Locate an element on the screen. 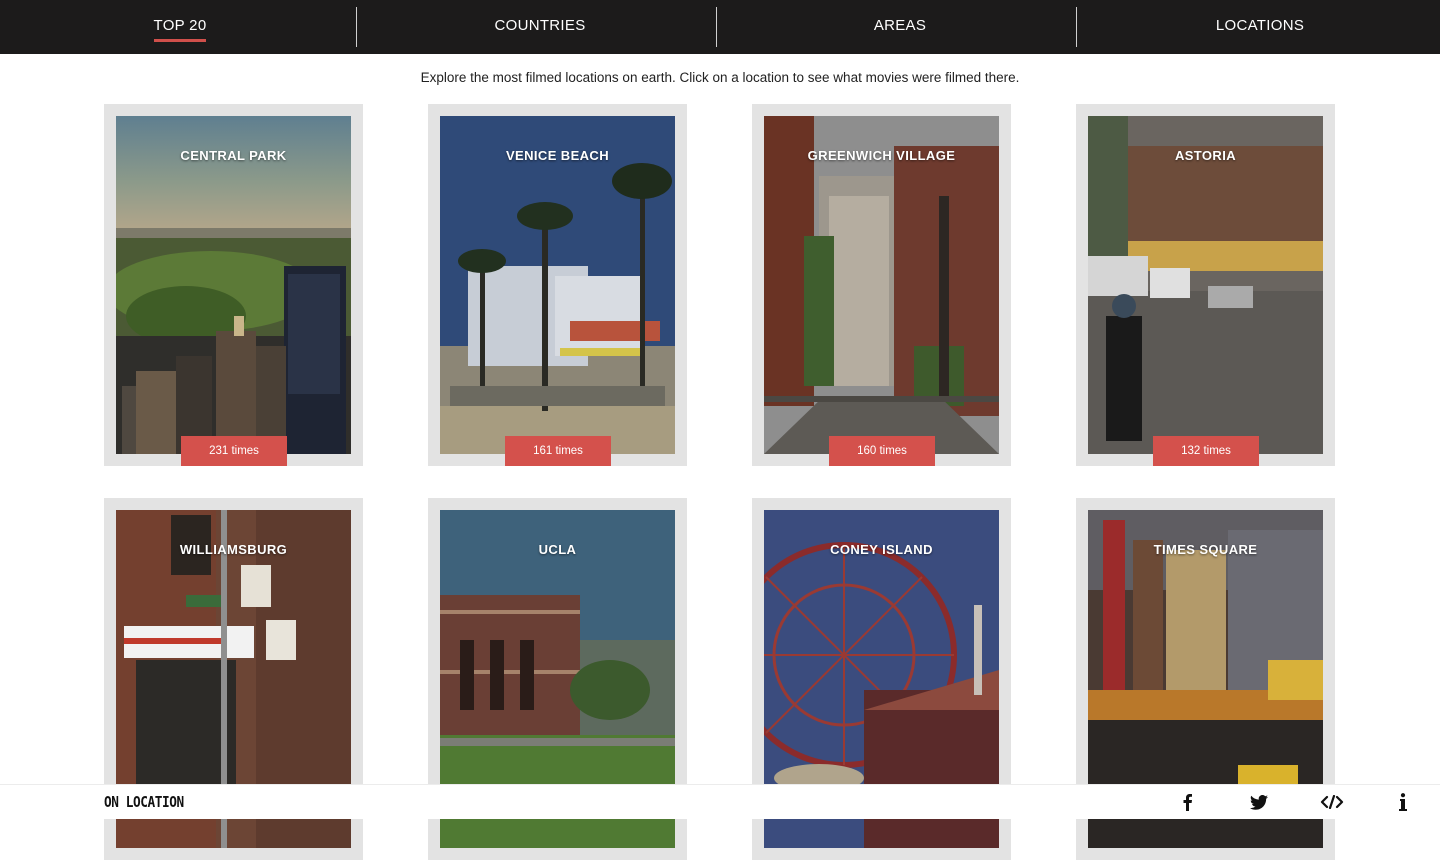  tab-areas: AREAS is located at coordinates (900, 27).